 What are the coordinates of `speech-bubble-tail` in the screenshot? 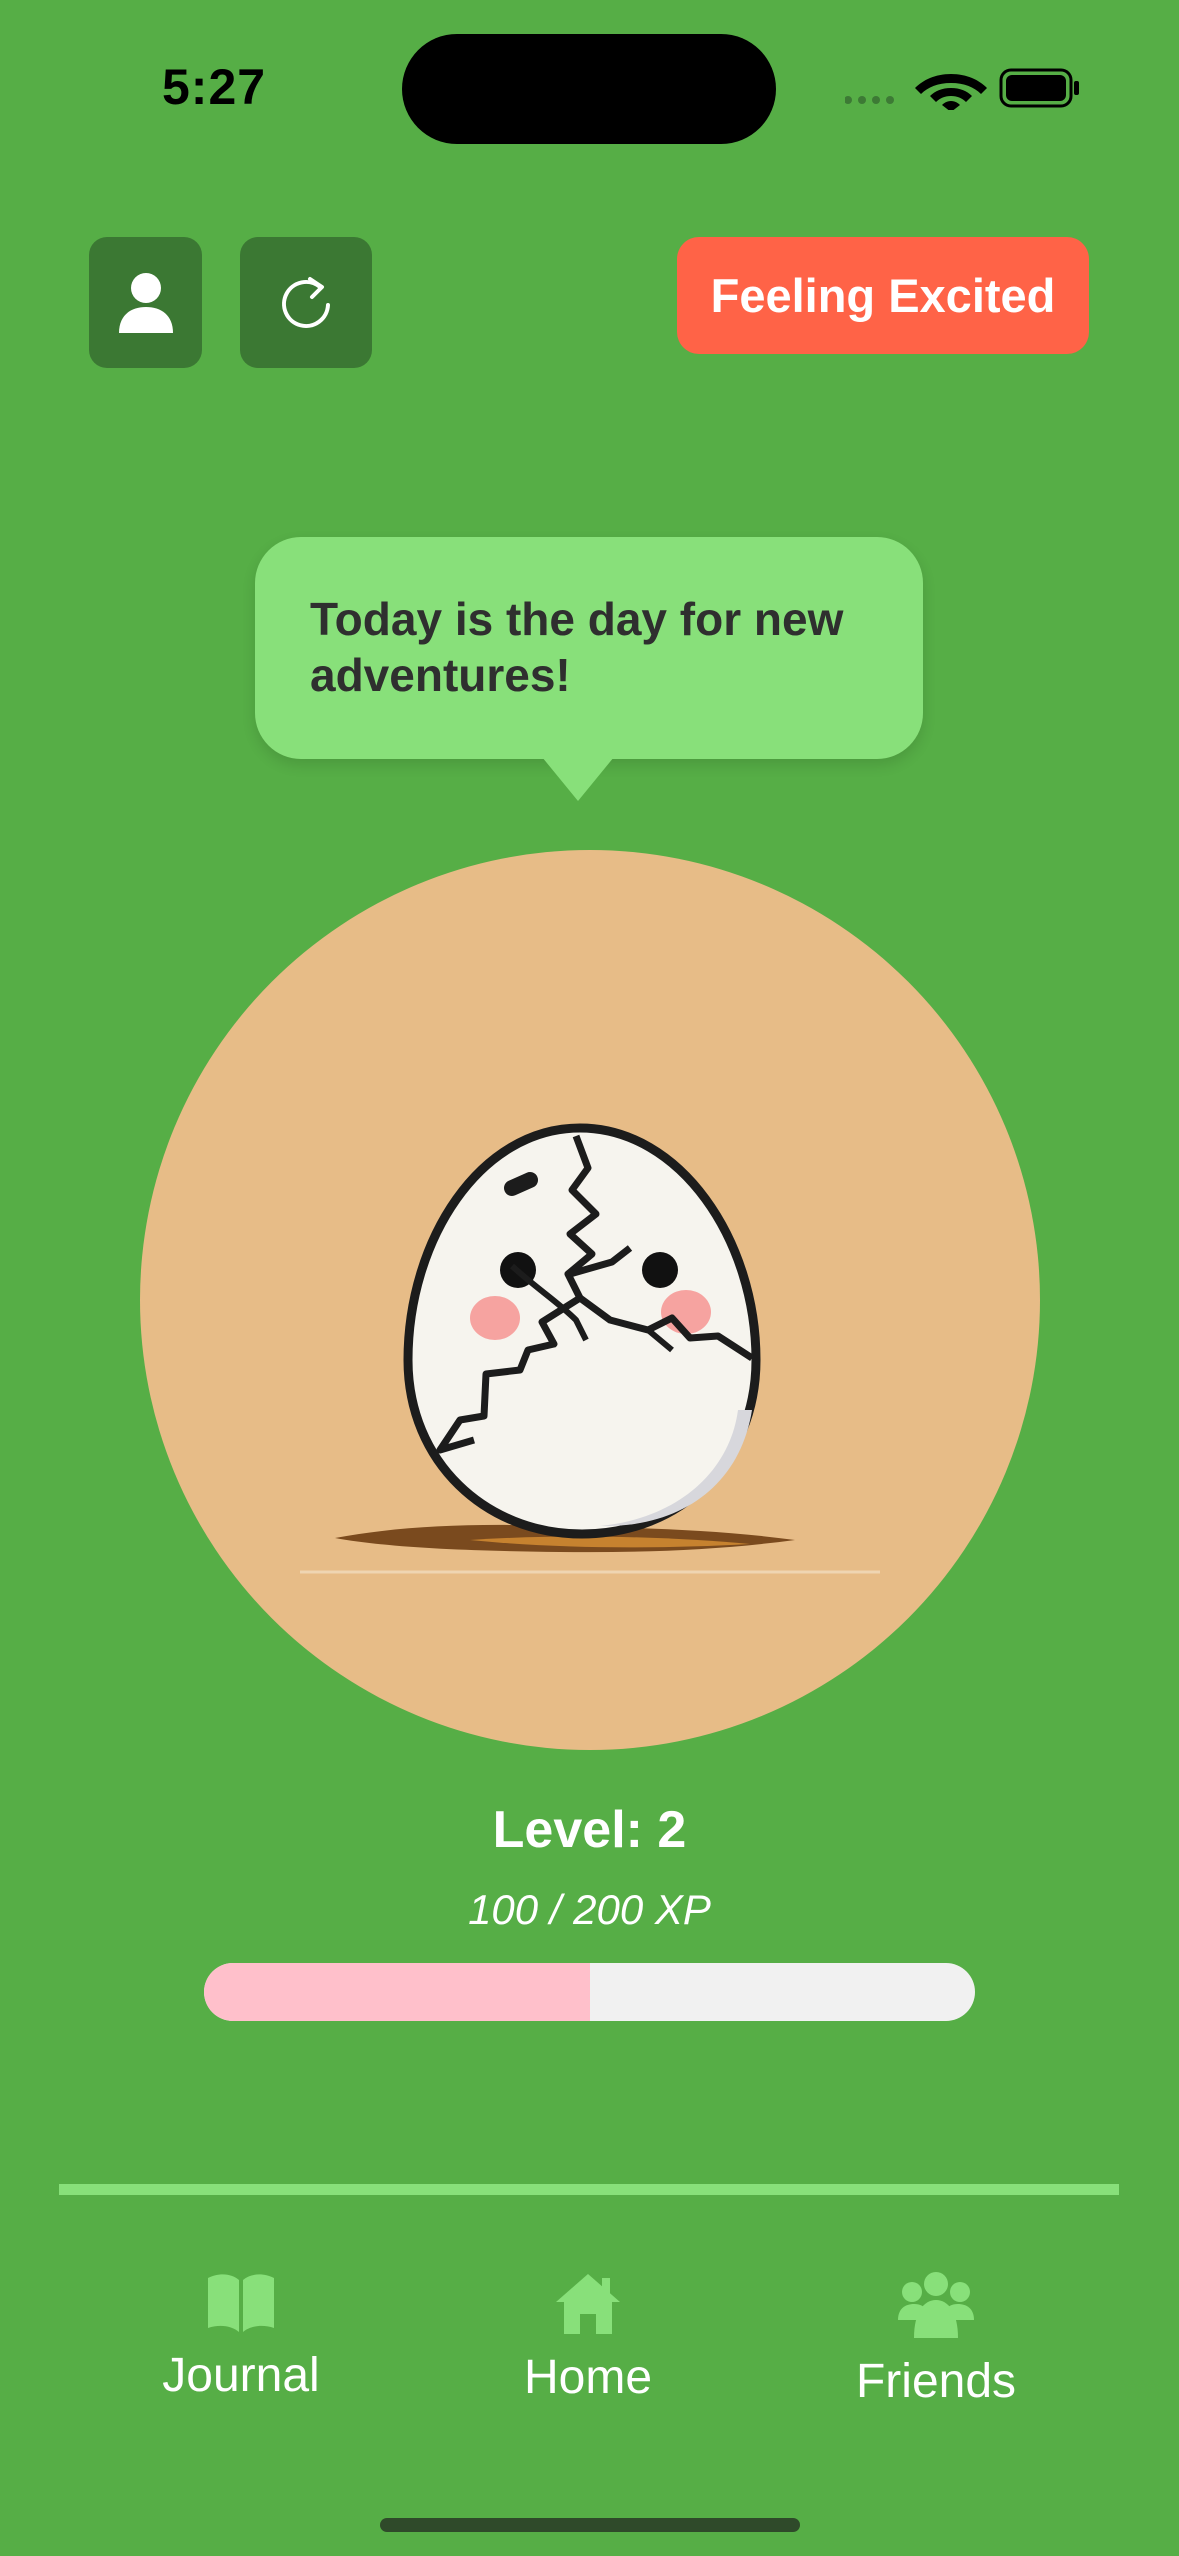 It's located at (578, 779).